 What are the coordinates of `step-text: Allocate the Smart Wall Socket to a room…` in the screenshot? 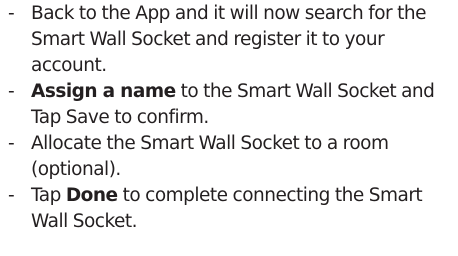 It's located at (210, 156).